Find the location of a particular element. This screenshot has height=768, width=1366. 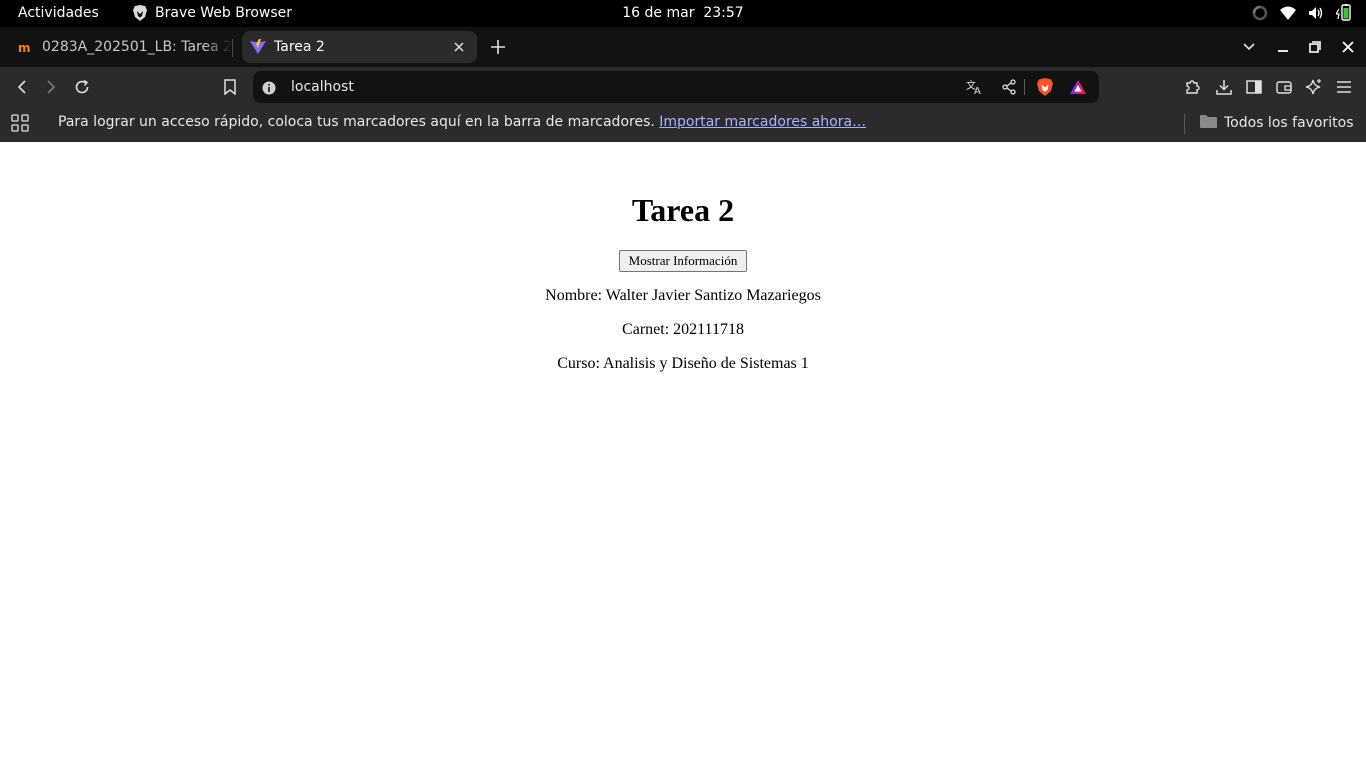

restore-icon is located at coordinates (1315, 47).